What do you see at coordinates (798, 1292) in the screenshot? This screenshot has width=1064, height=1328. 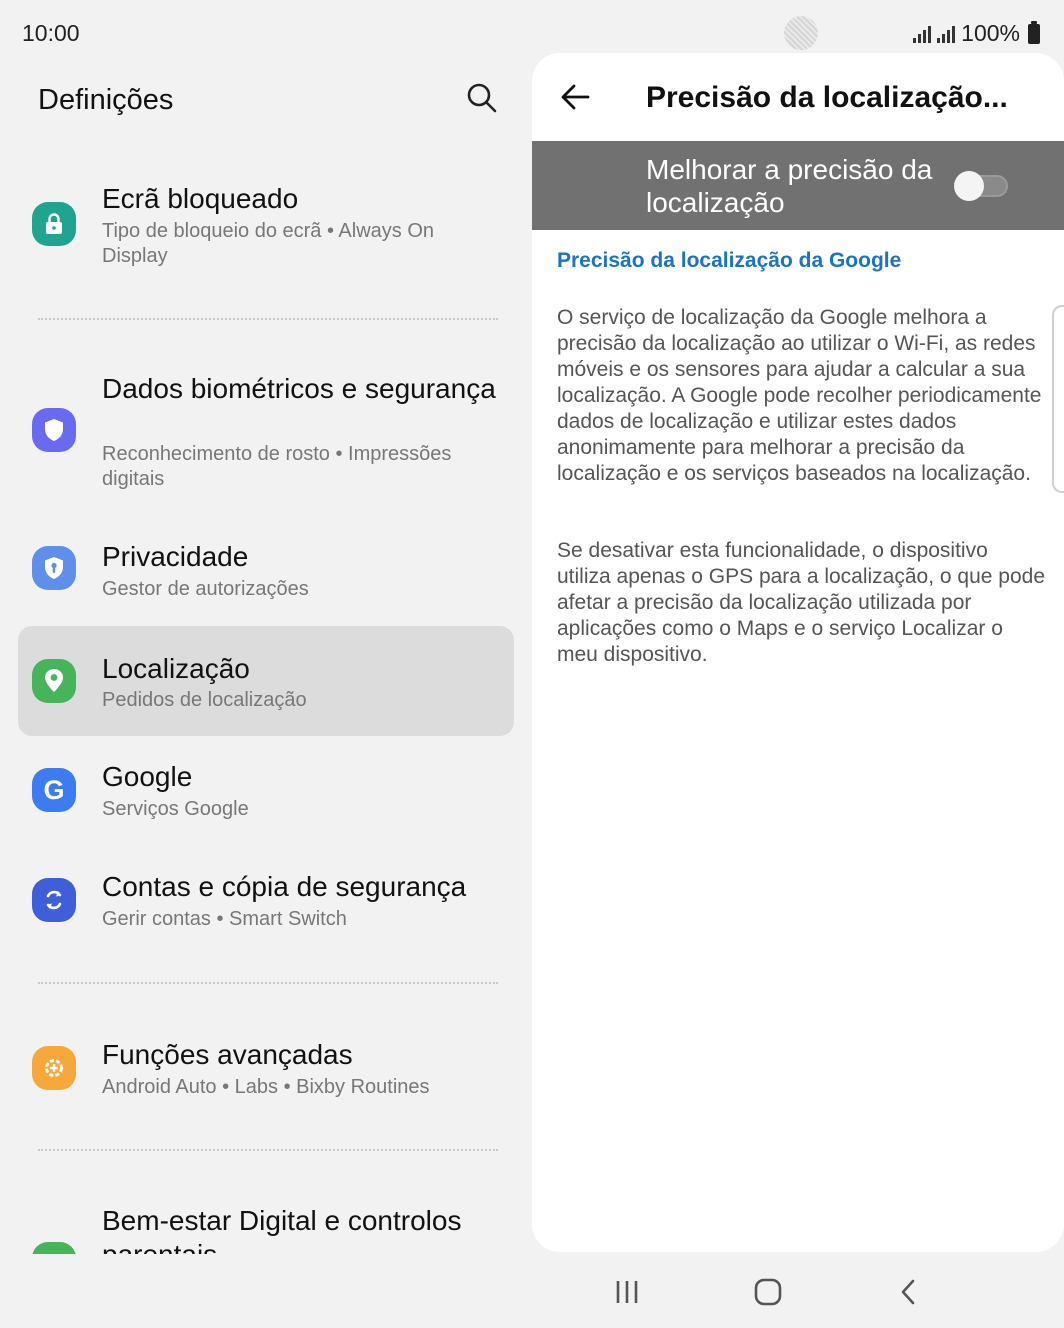 I see `navigation-bar` at bounding box center [798, 1292].